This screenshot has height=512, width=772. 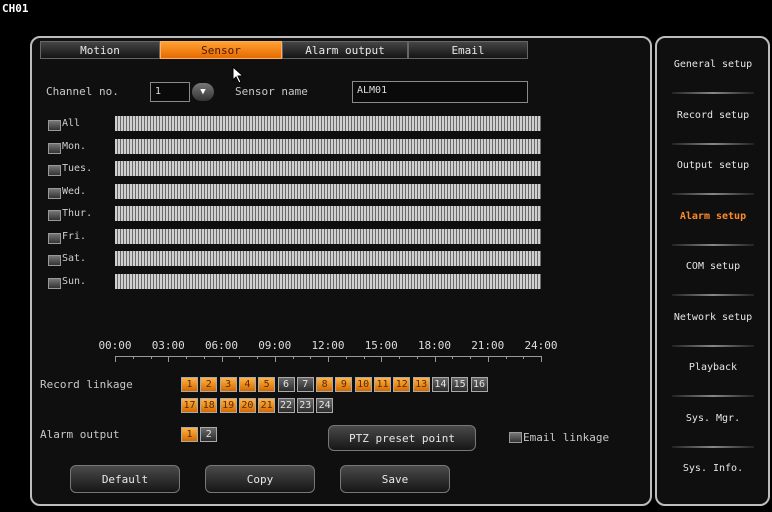 I want to click on day-label-sat: Sat., so click(x=74, y=258).